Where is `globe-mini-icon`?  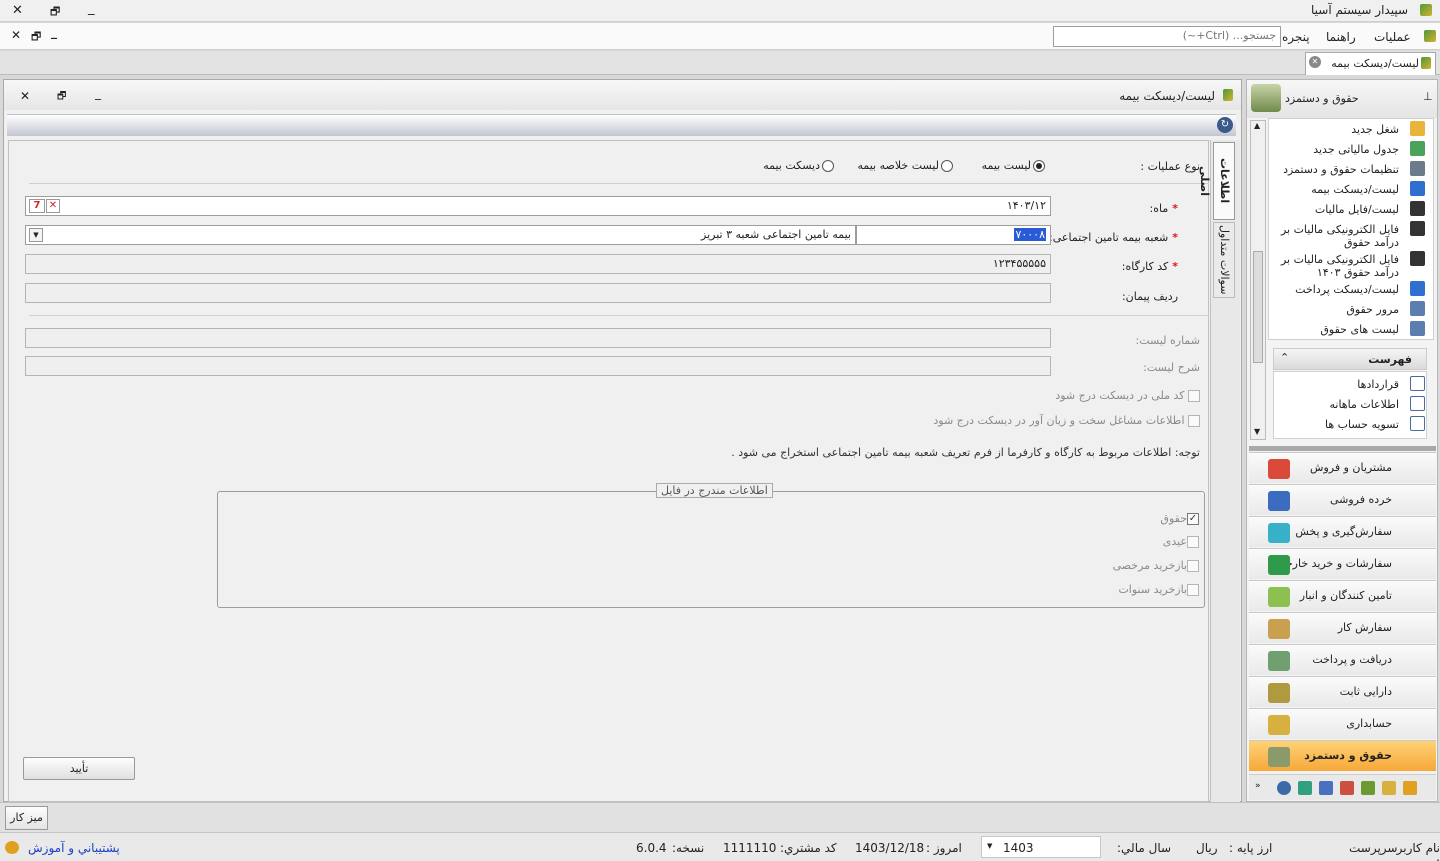 globe-mini-icon is located at coordinates (1284, 788).